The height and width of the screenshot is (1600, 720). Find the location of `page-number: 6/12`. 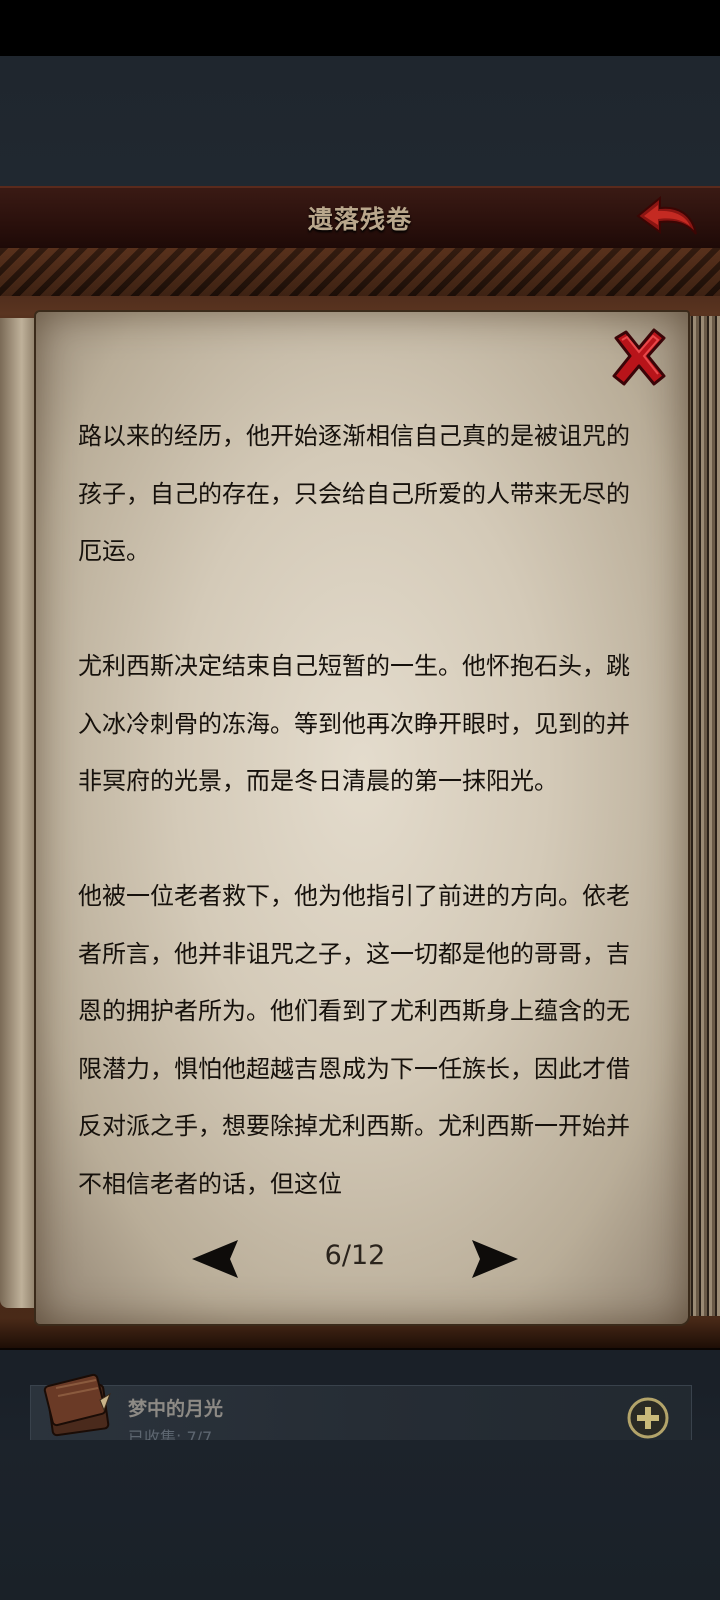

page-number: 6/12 is located at coordinates (355, 1255).